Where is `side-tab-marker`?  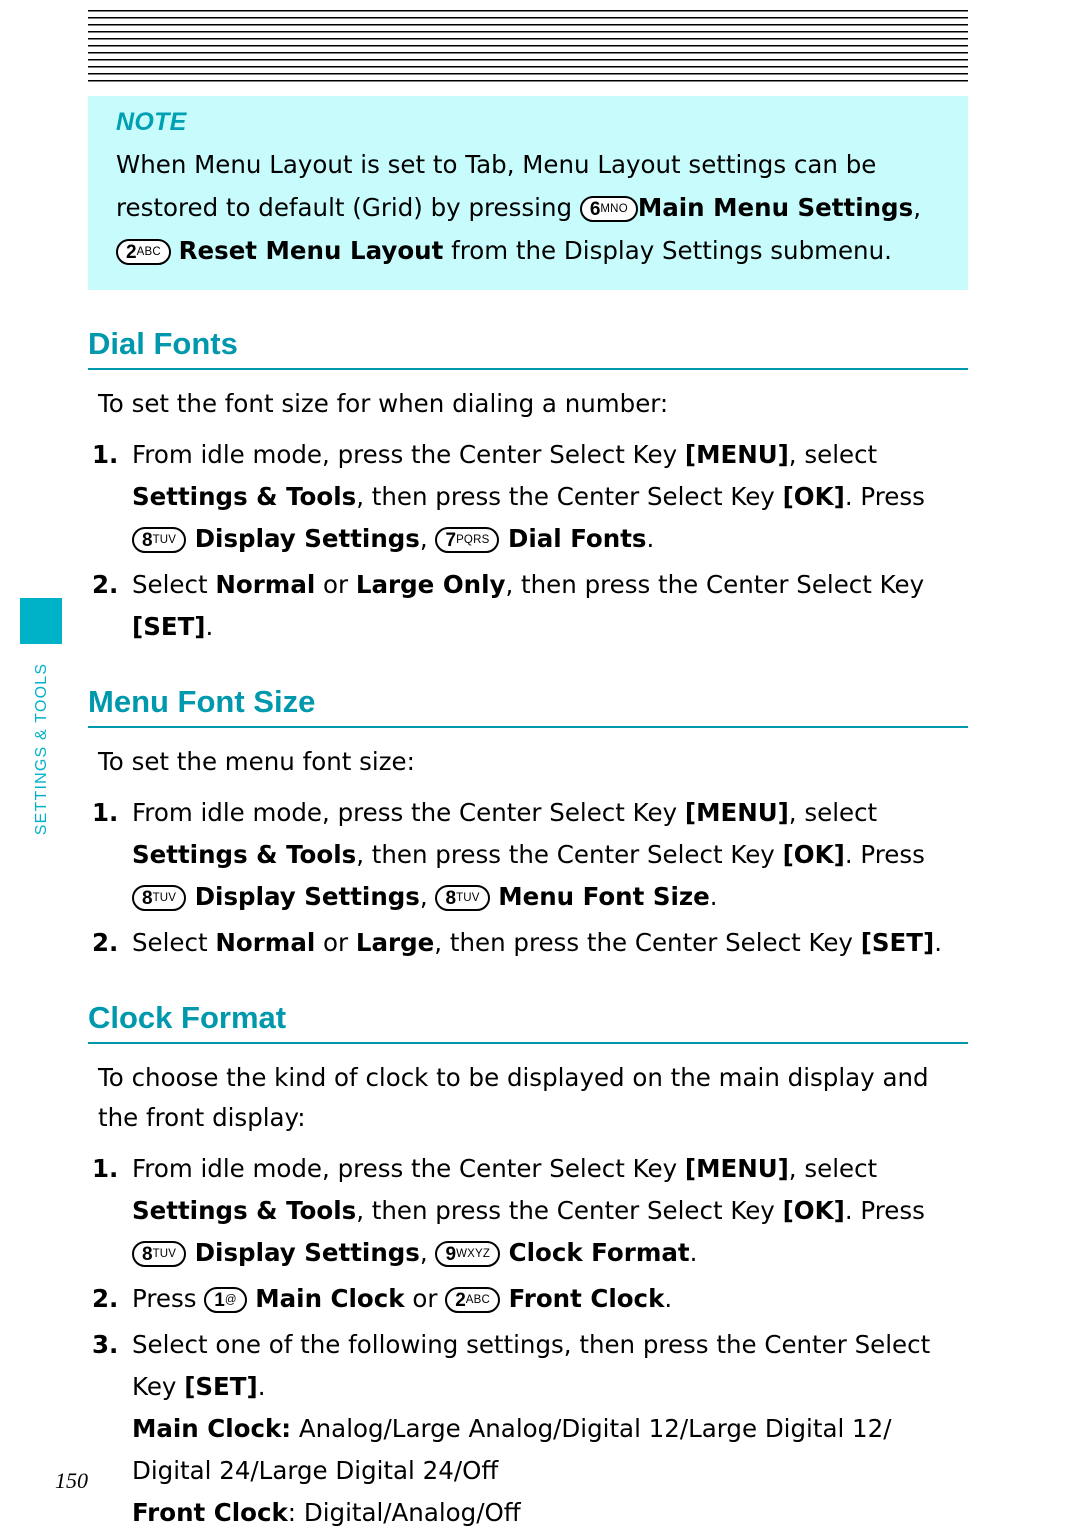
side-tab-marker is located at coordinates (41, 621).